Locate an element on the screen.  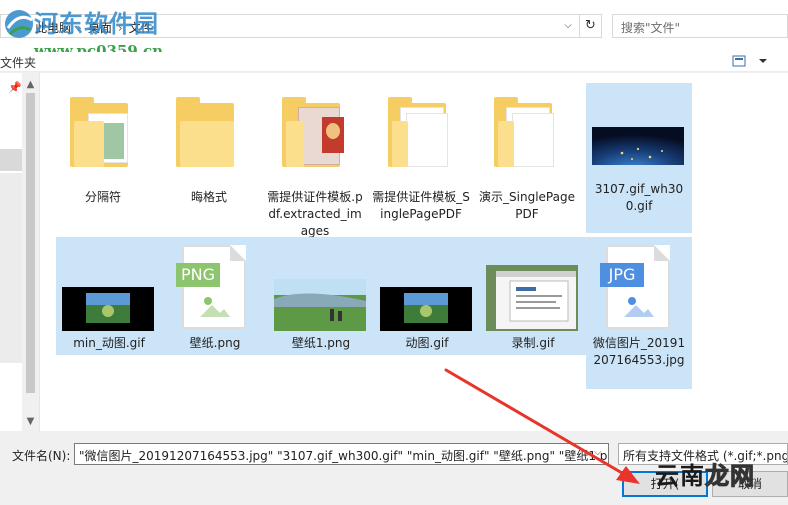
png-file-icon: PNG is located at coordinates (211, 287).